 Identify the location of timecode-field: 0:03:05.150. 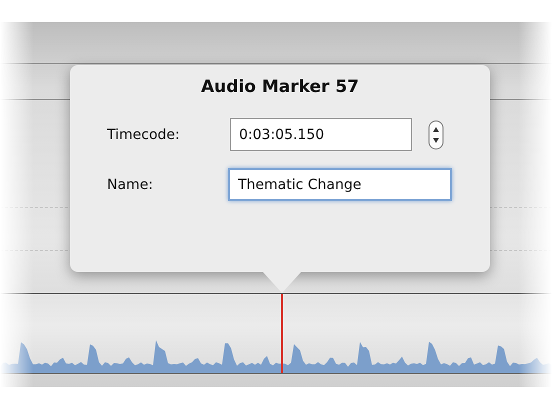
(321, 134).